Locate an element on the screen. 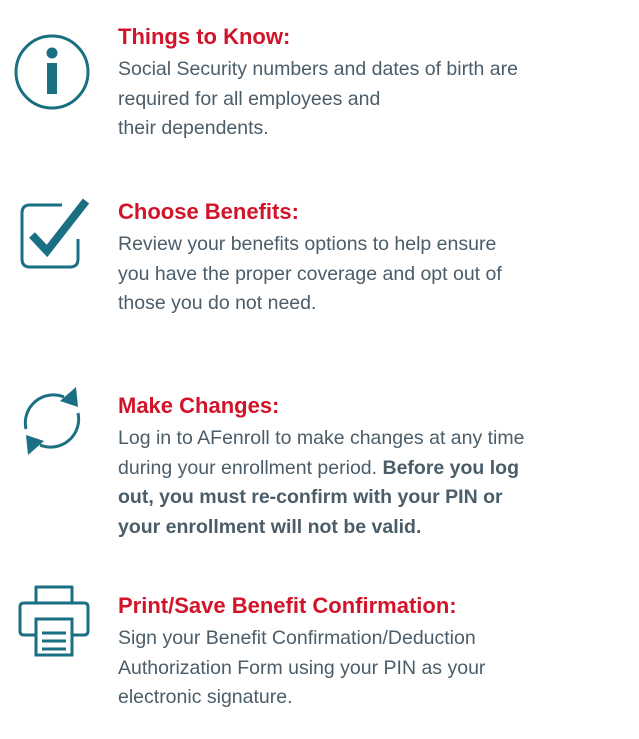 The image size is (639, 739). description-text: during your enrollment period. is located at coordinates (250, 467).